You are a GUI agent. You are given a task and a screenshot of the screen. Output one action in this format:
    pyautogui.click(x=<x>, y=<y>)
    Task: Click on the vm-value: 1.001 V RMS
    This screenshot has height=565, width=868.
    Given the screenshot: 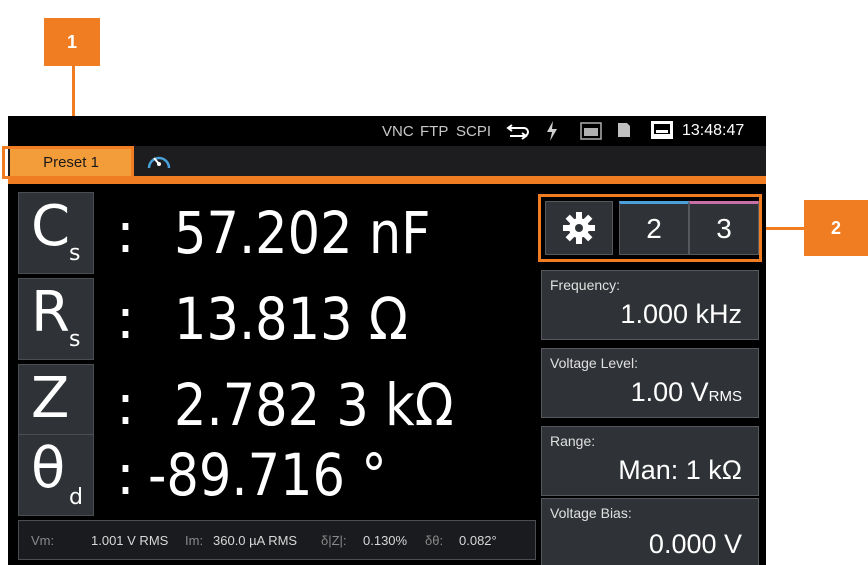 What is the action you would take?
    pyautogui.click(x=130, y=540)
    